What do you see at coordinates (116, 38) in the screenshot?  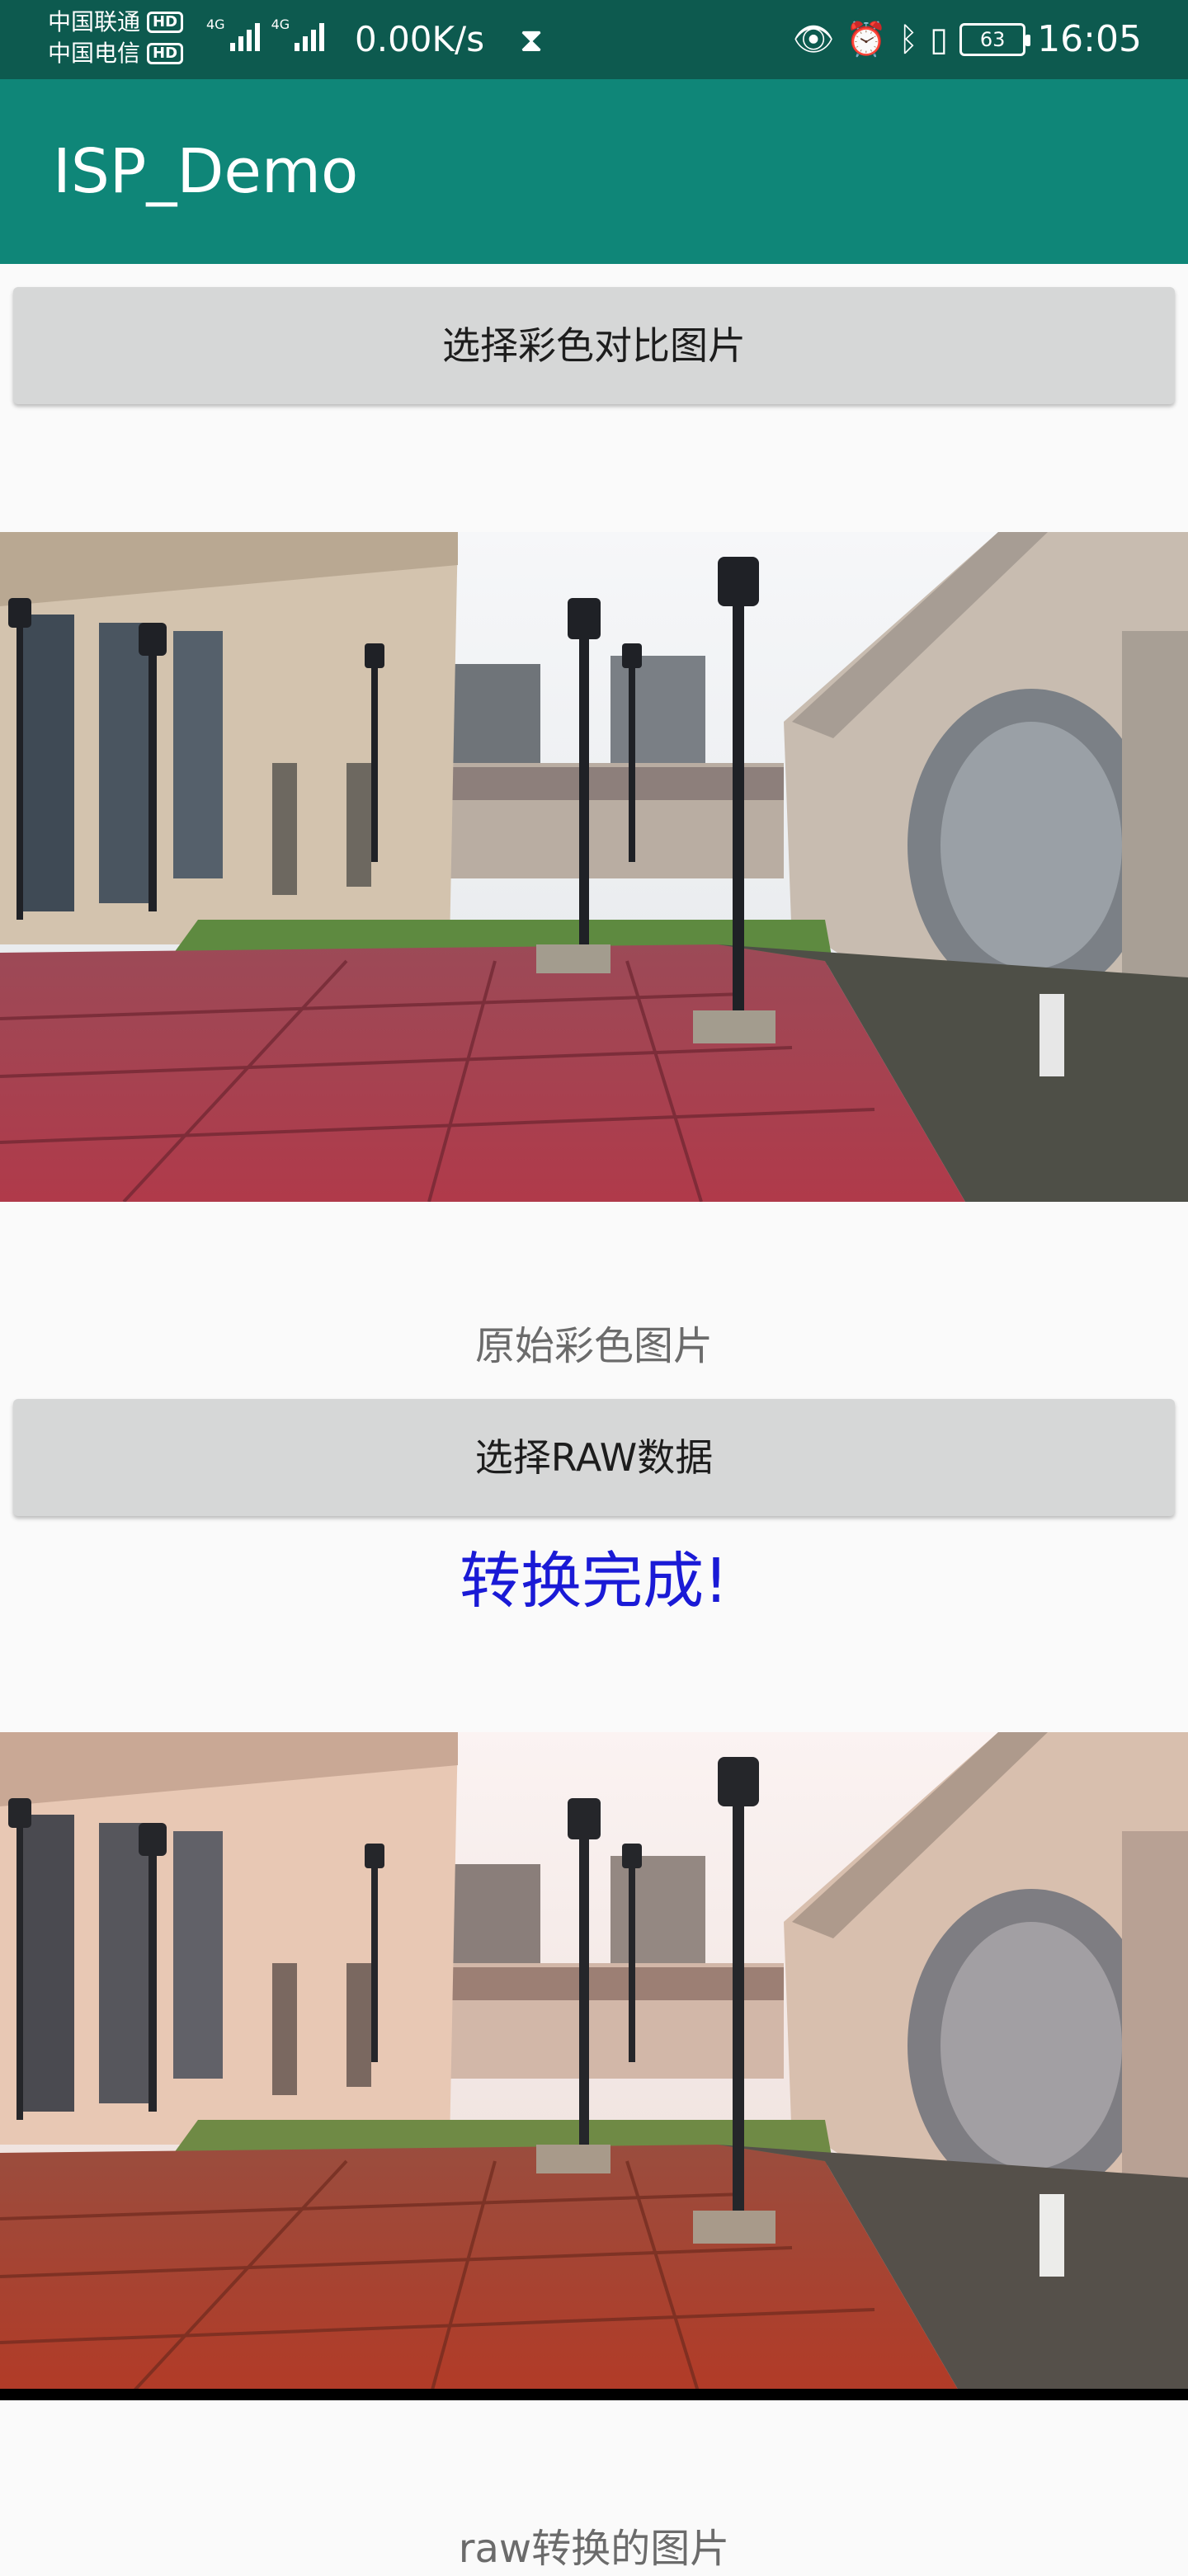 I see `carrier-info: 中国联通 HD 中国电信 HD` at bounding box center [116, 38].